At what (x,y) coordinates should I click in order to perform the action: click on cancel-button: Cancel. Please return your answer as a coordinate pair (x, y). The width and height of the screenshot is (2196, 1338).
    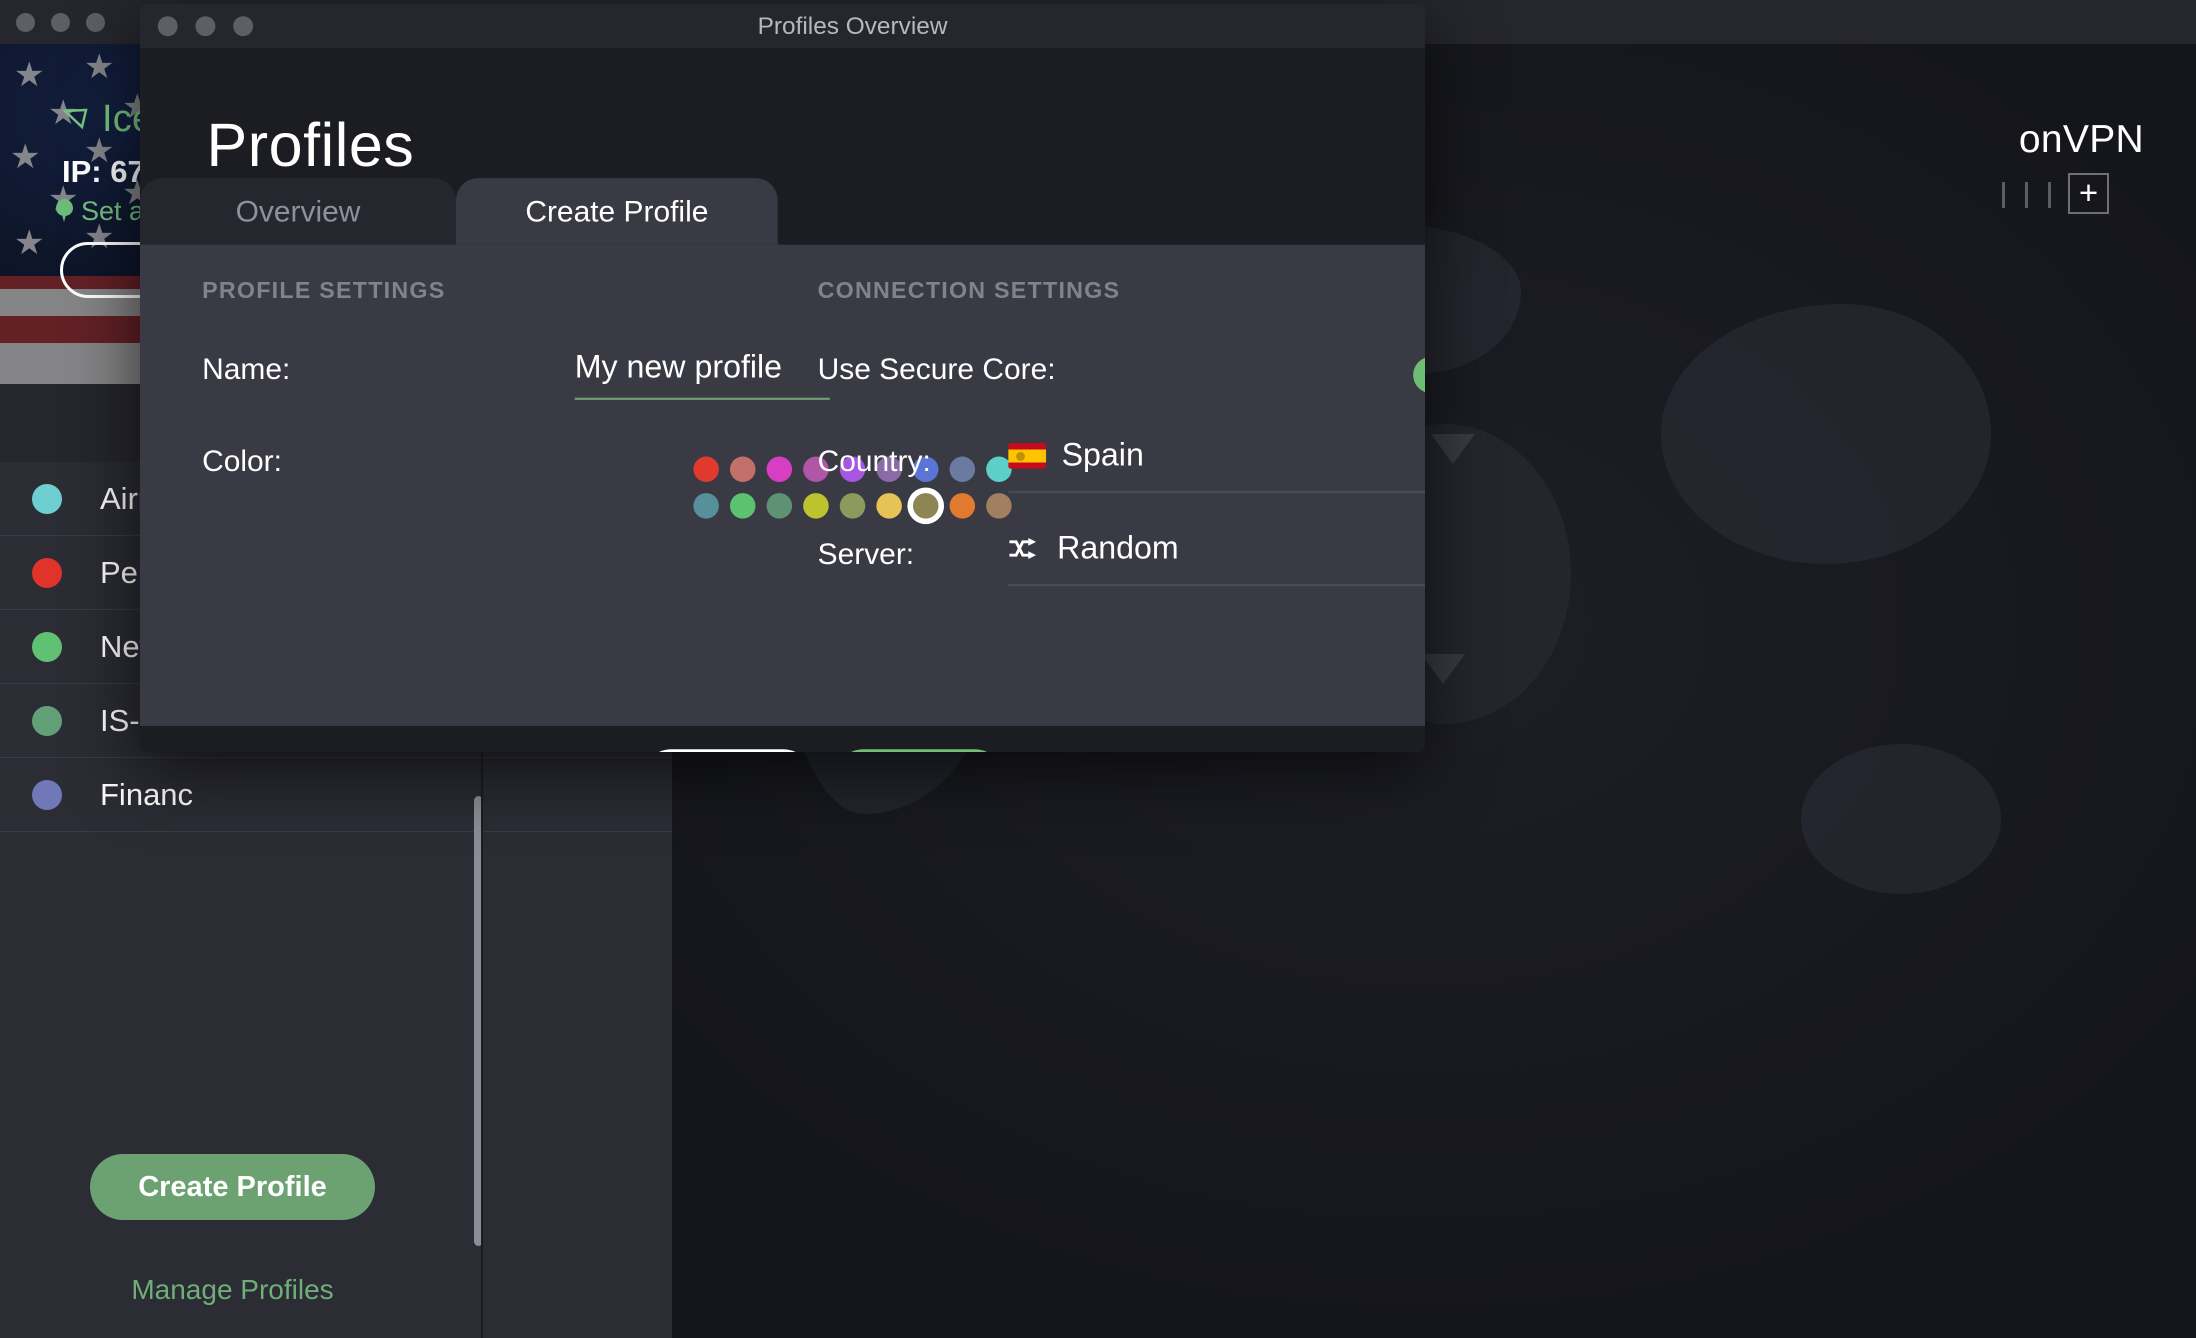
    Looking at the image, I should click on (727, 750).